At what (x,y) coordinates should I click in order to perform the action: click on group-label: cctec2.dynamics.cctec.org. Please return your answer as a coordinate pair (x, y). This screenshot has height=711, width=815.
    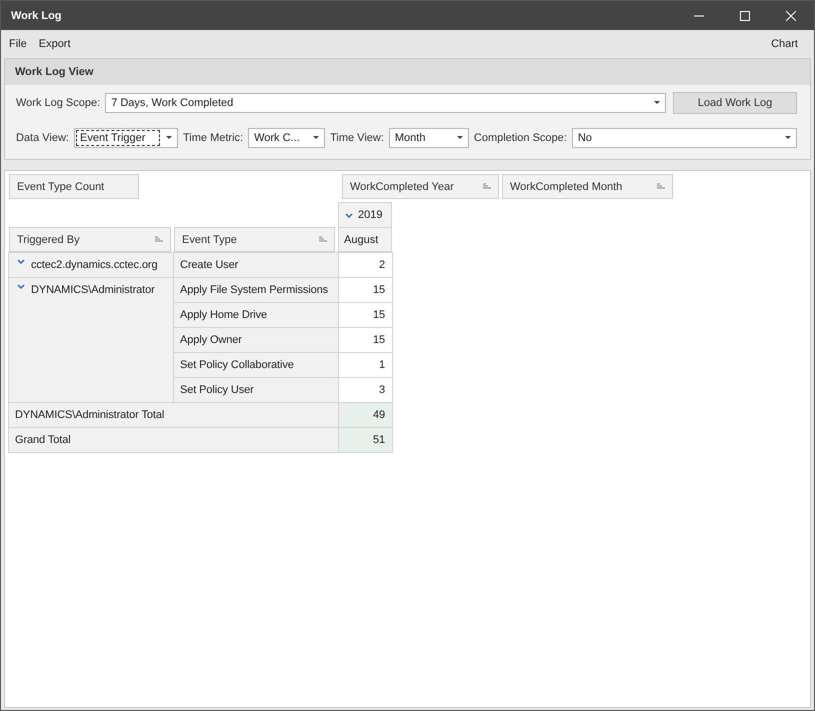
    Looking at the image, I should click on (94, 265).